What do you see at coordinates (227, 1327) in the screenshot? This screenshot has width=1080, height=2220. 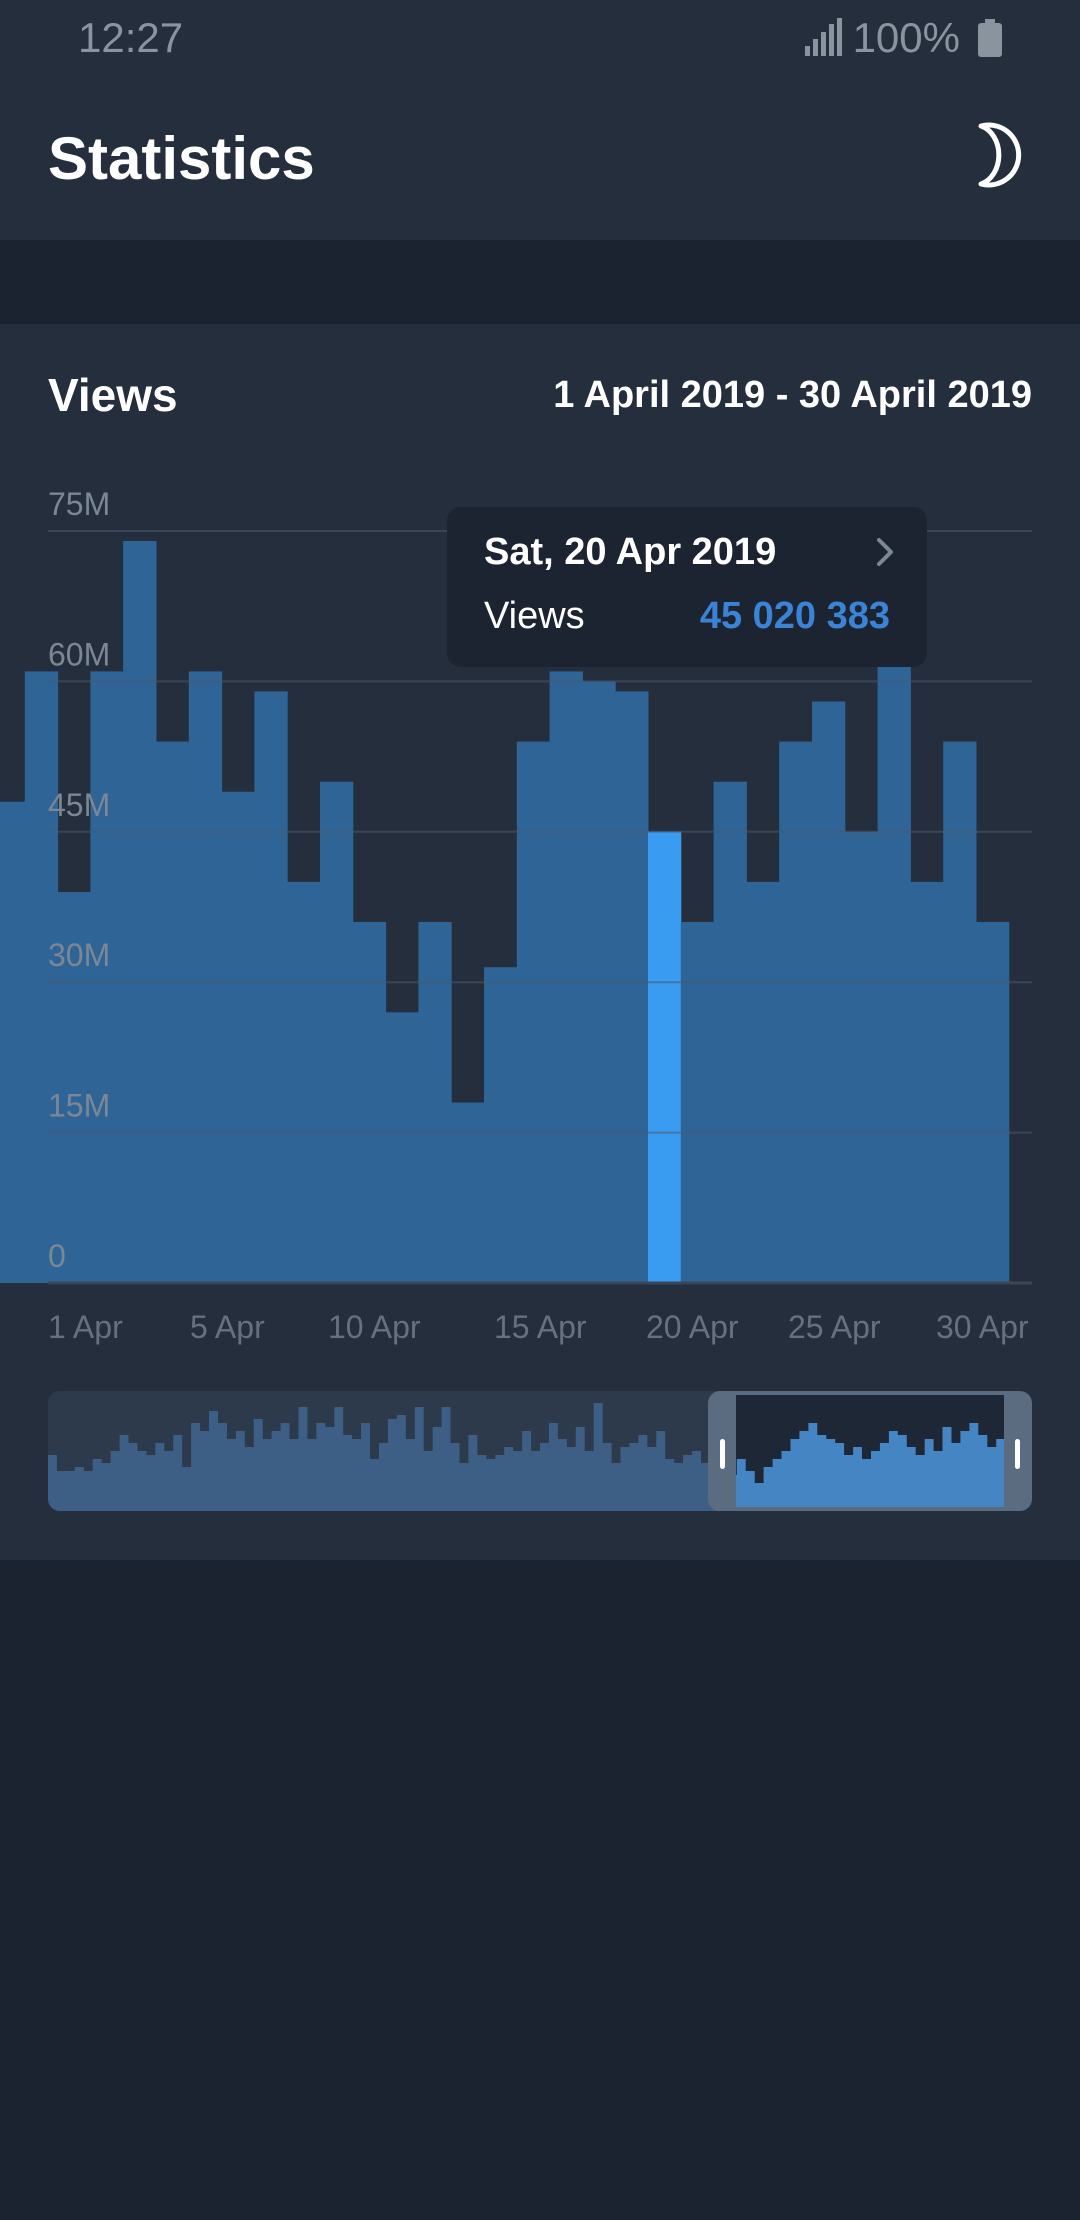 I see `x-tick-label: 5 Apr` at bounding box center [227, 1327].